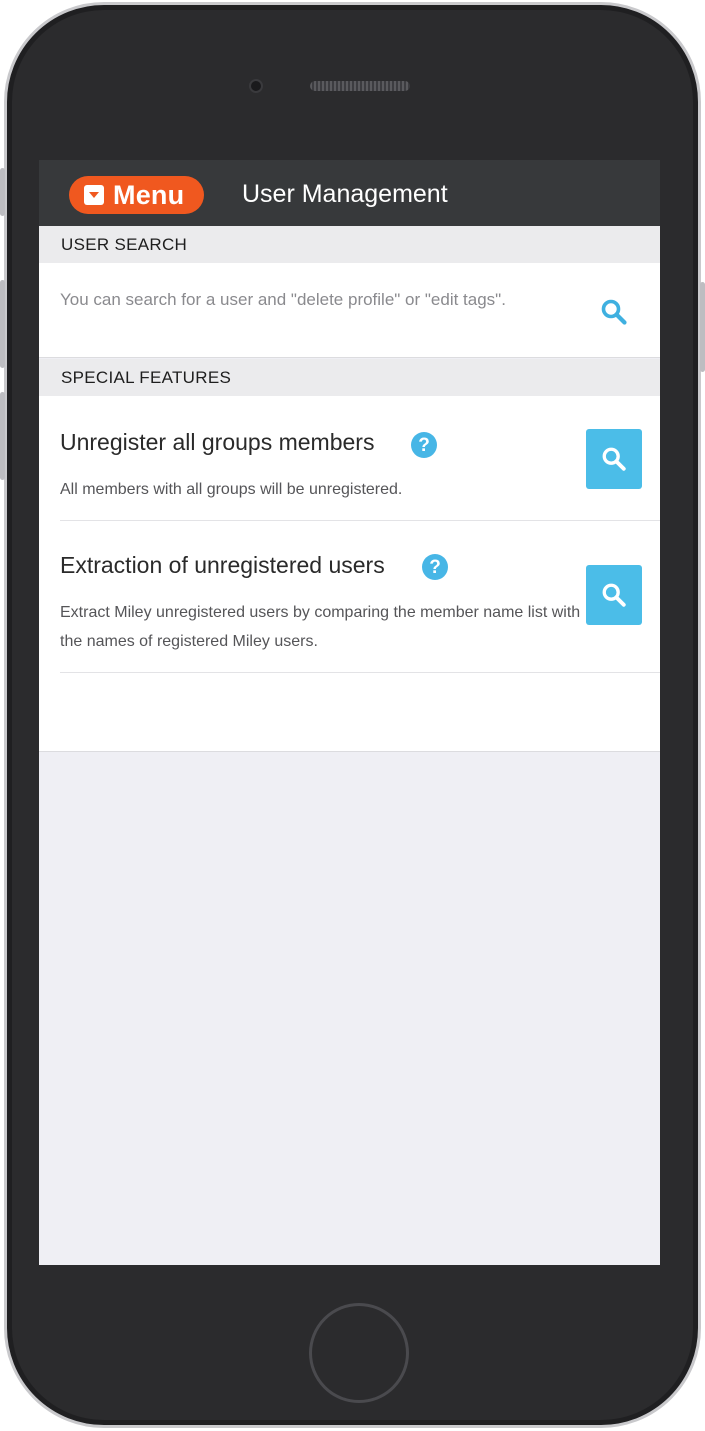 The width and height of the screenshot is (705, 1431). I want to click on extract-unregistered-search-button, so click(614, 595).